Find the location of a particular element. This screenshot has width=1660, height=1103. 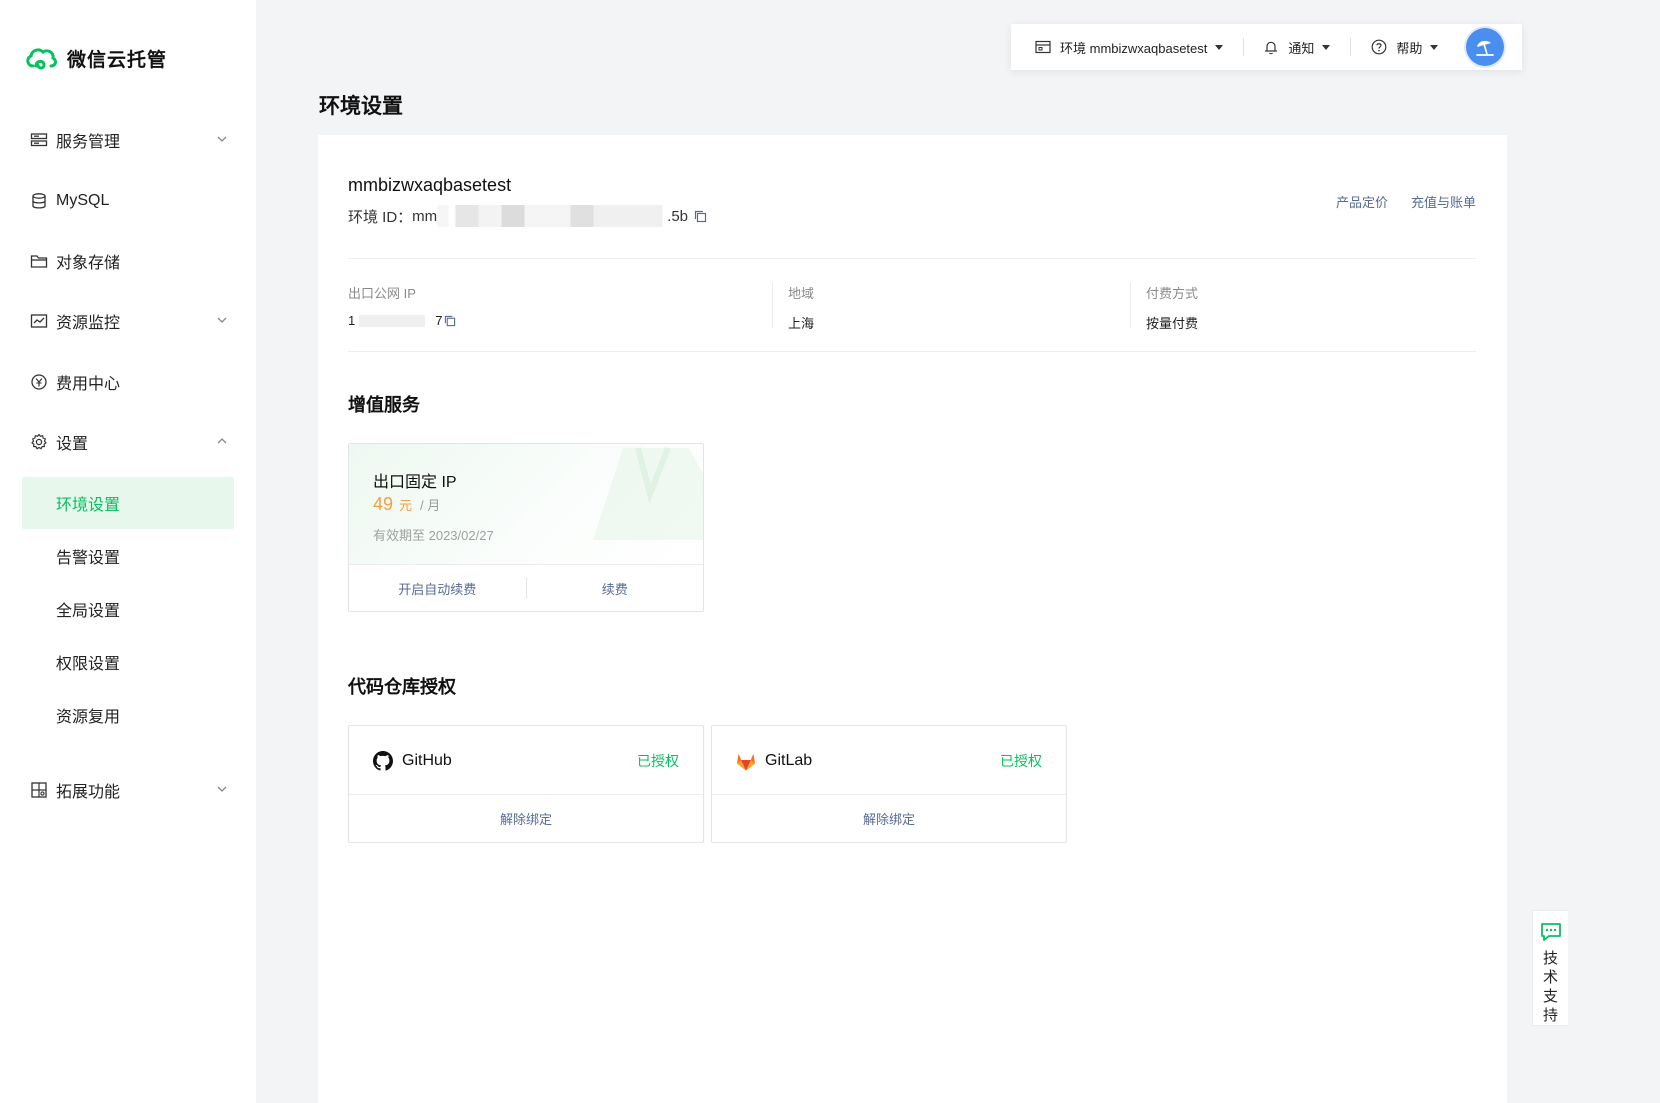

help-icon is located at coordinates (1379, 47).